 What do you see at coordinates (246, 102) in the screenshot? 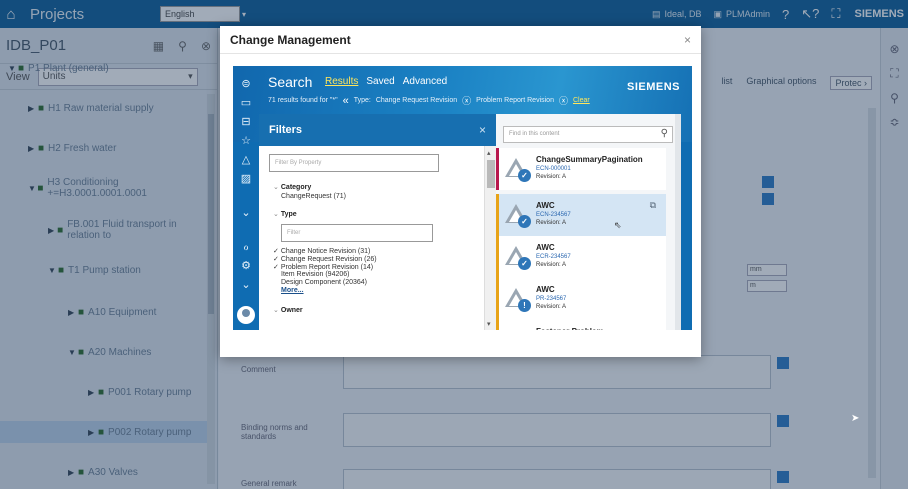
I see `folder-icon: ▭` at bounding box center [246, 102].